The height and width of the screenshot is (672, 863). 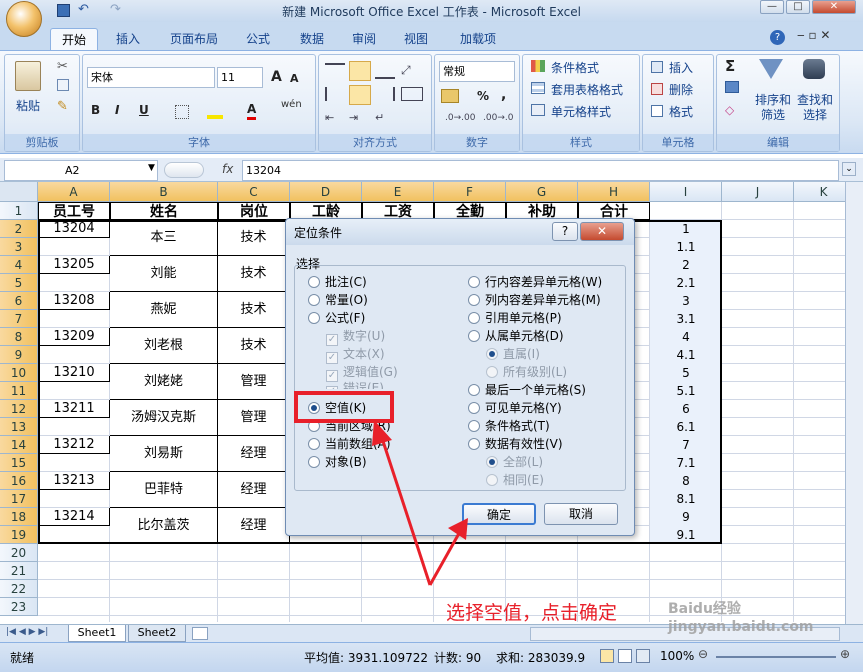 I want to click on sheet-tab-sheet2: Sheet2, so click(x=157, y=633).